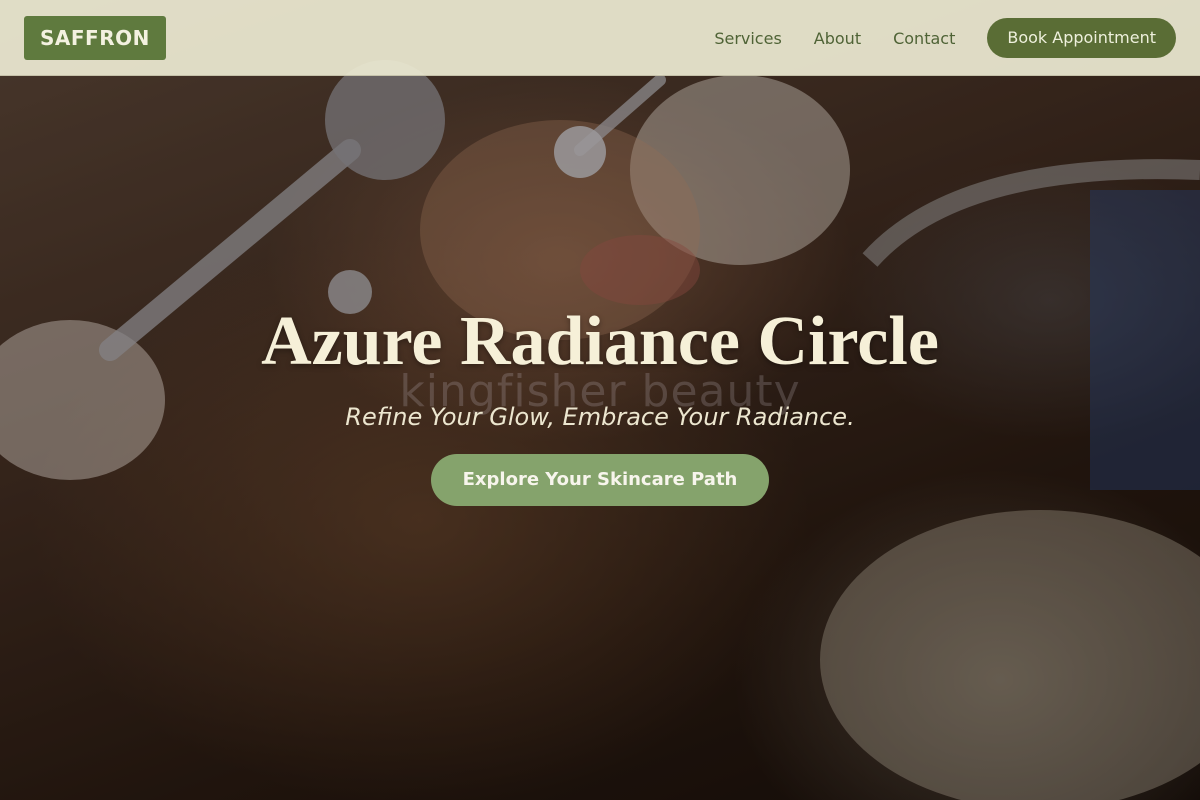 The height and width of the screenshot is (800, 1200). I want to click on main-nav: Services About Contact Book Appointment, so click(945, 38).